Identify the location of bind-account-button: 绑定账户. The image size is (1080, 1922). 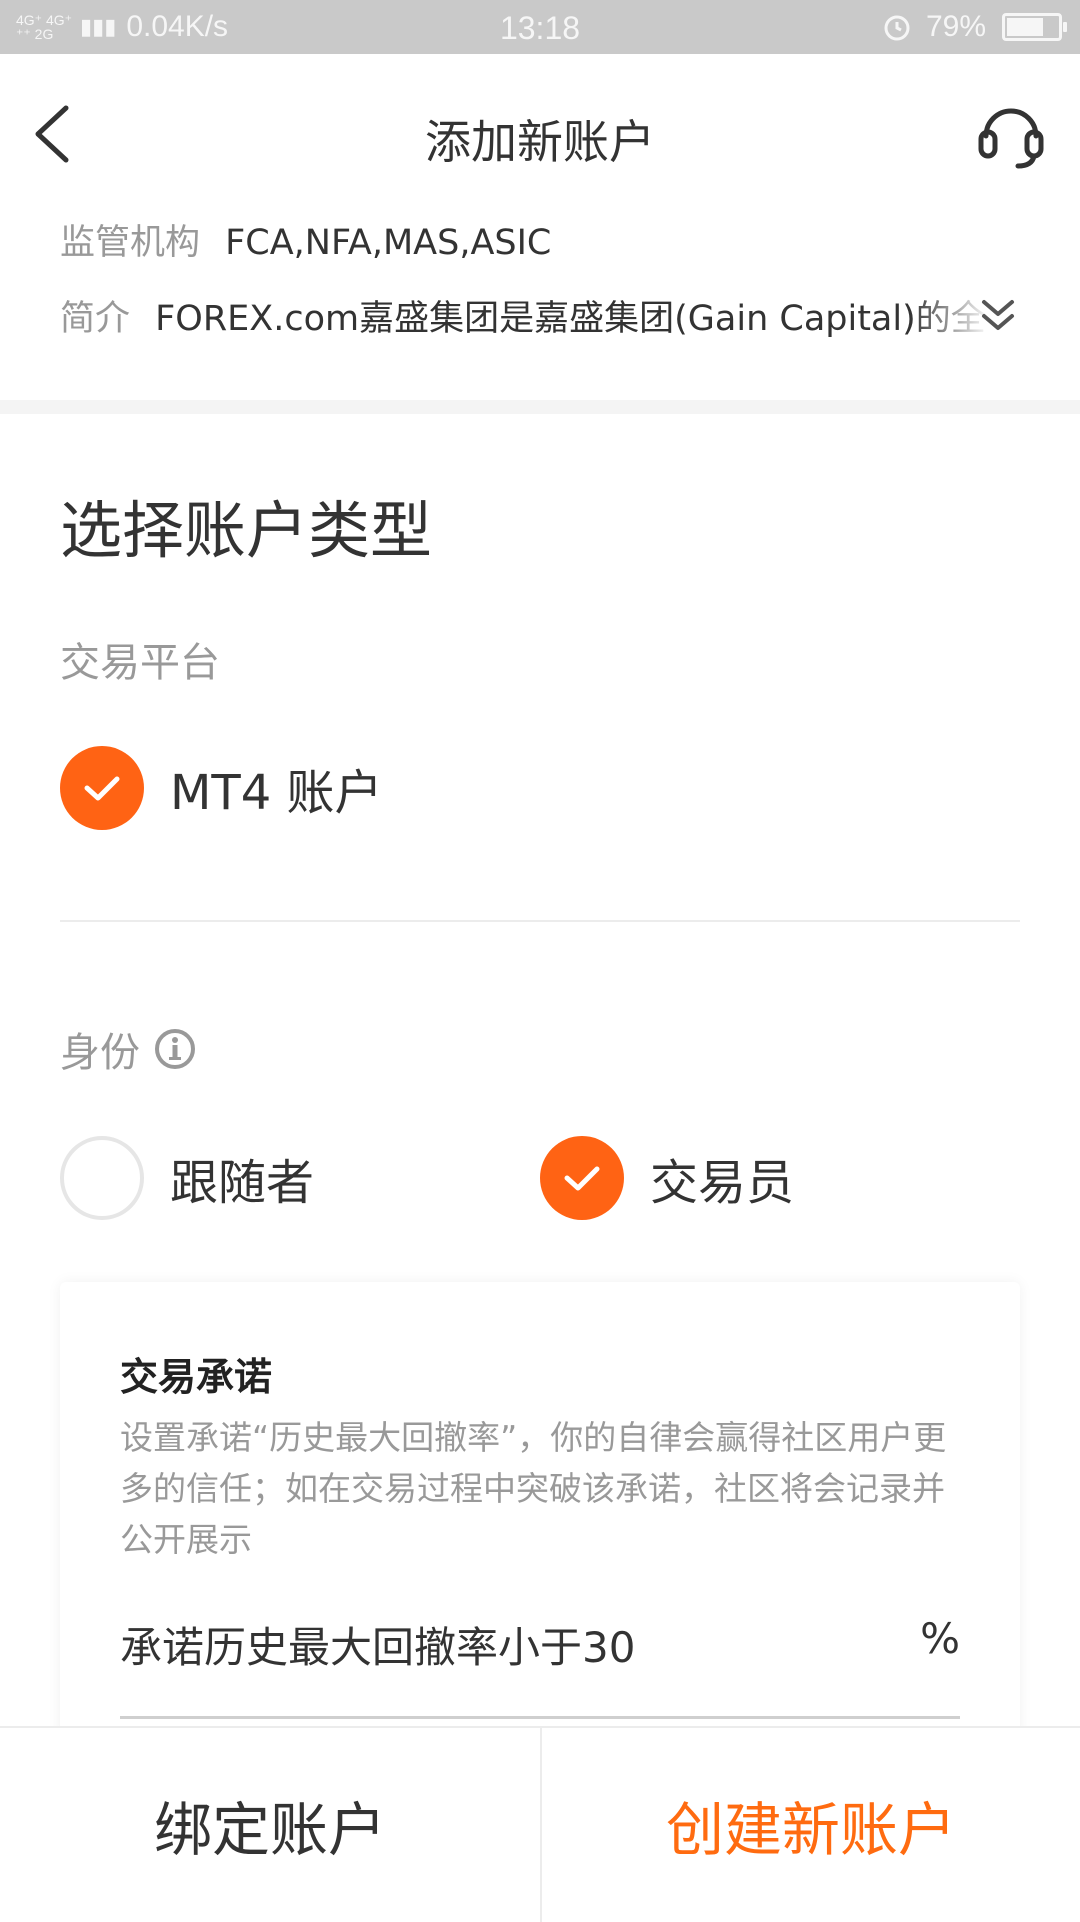
(270, 1825).